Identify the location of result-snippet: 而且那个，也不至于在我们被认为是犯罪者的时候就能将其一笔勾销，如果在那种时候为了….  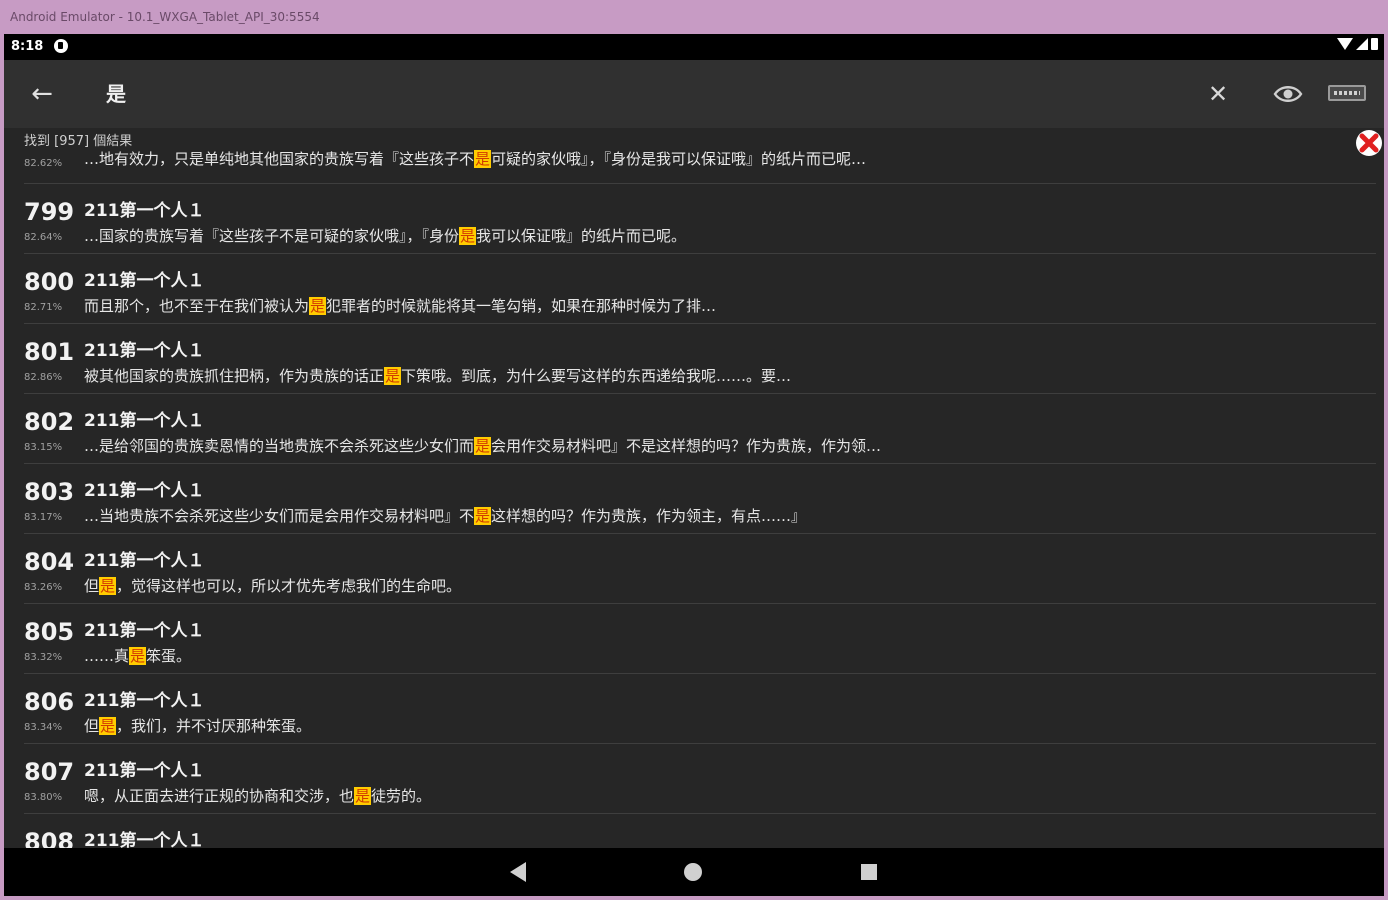
(400, 305).